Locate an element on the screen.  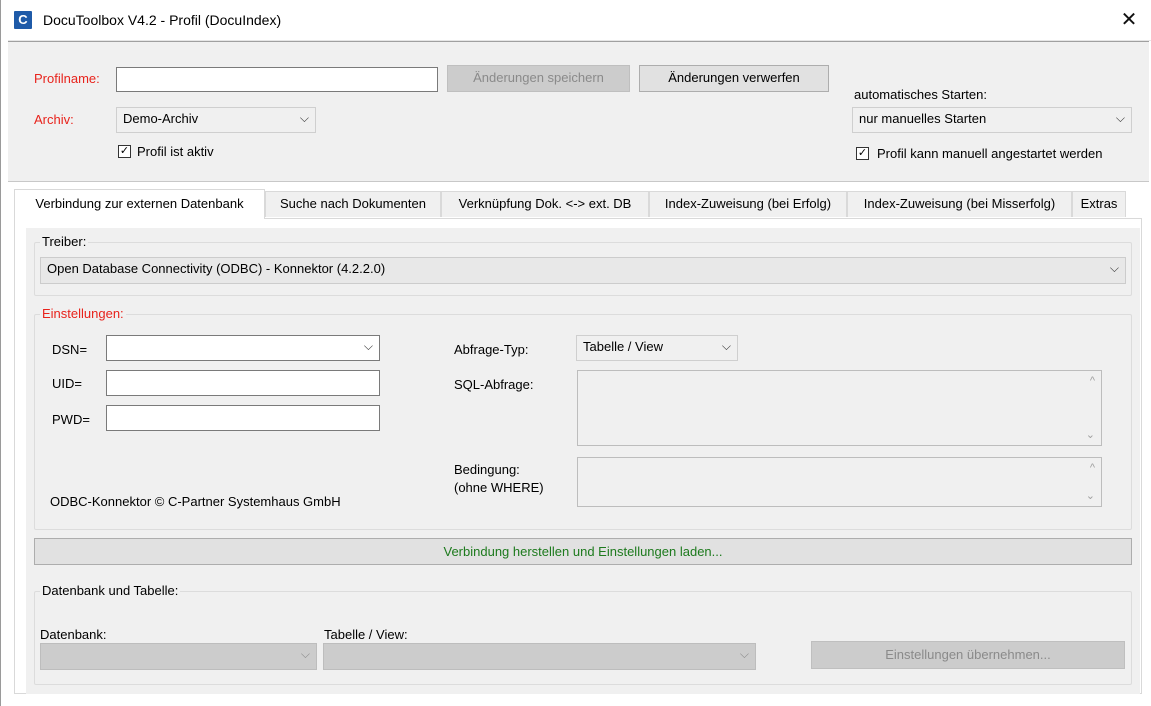
dsn-select: ⌵ is located at coordinates (243, 348).